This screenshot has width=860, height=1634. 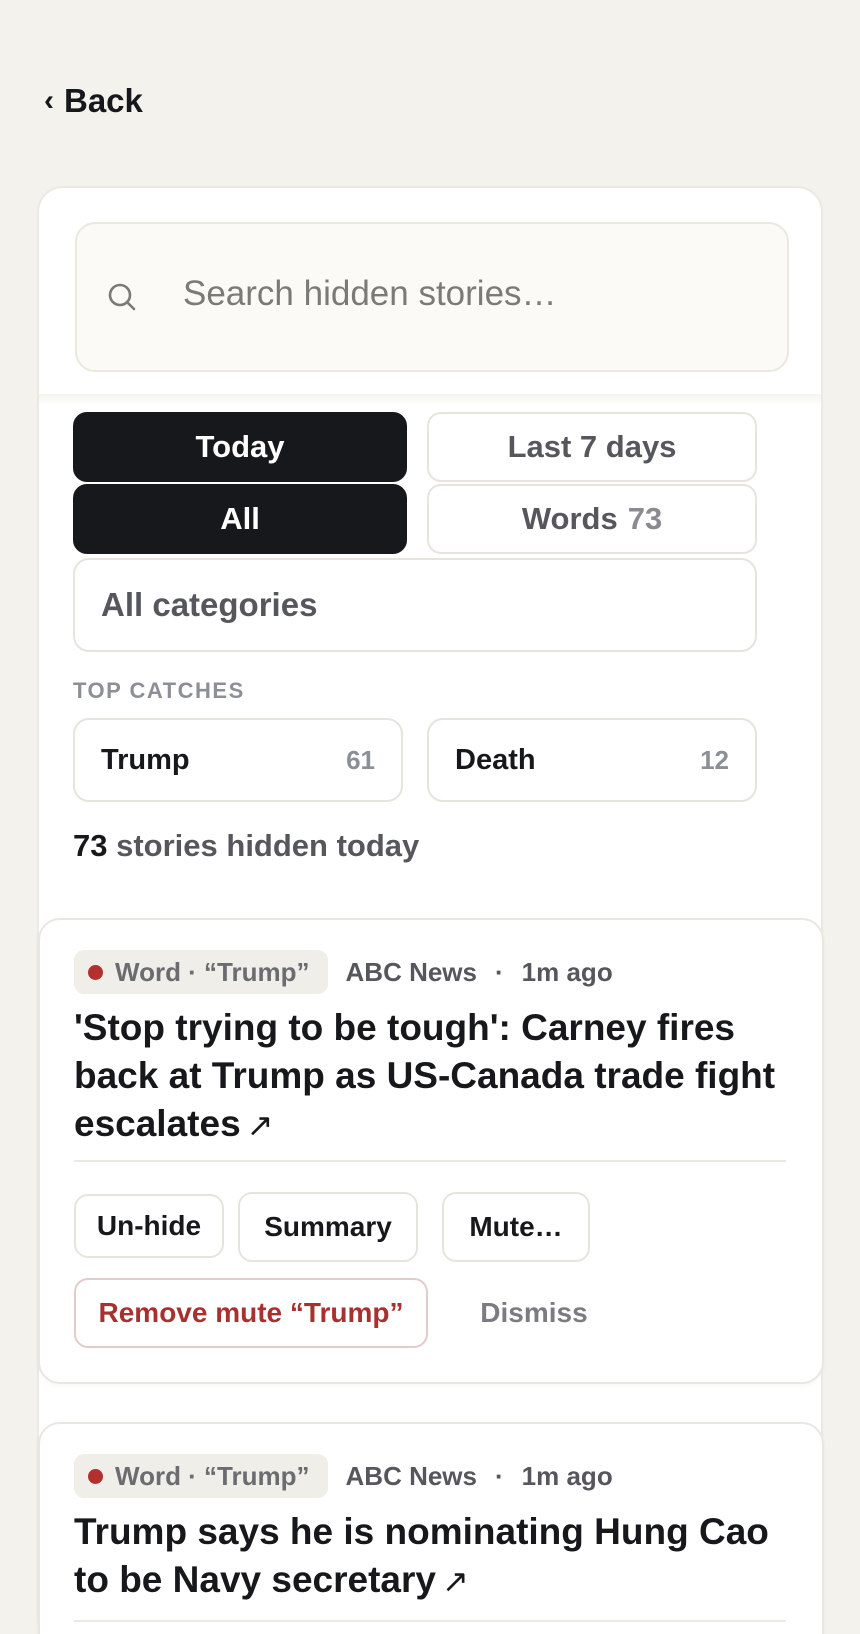 What do you see at coordinates (645, 518) in the screenshot?
I see `filter-words-count: 73` at bounding box center [645, 518].